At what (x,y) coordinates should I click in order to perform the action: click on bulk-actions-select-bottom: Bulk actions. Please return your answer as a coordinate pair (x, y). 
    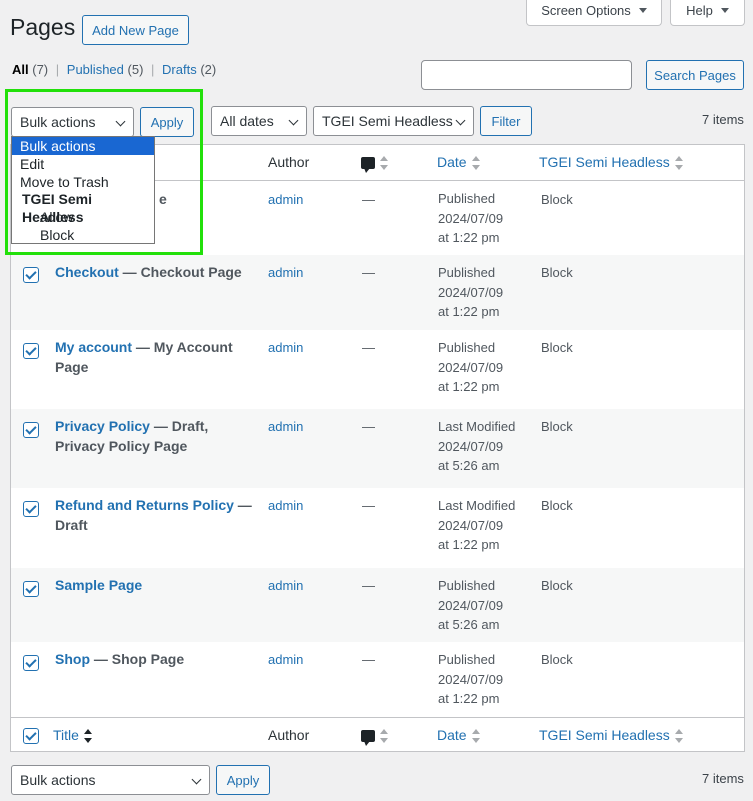
    Looking at the image, I should click on (110, 780).